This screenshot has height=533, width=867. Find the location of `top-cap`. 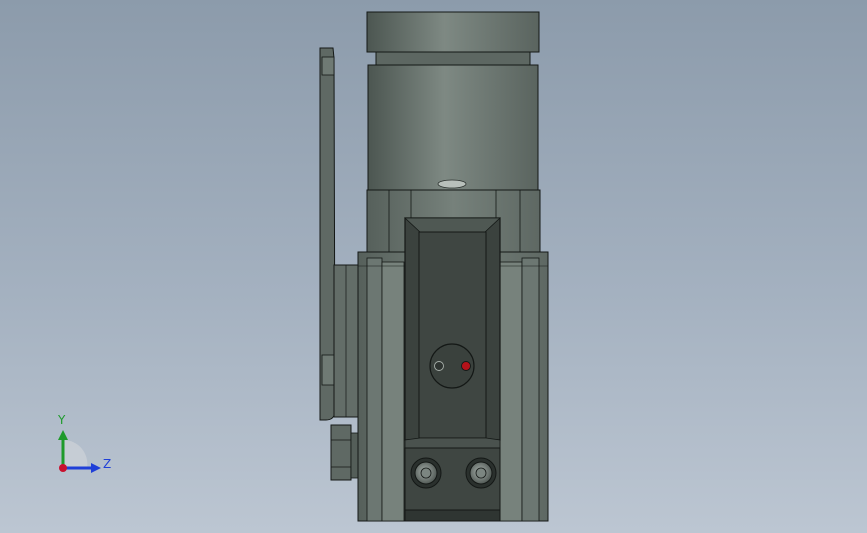

top-cap is located at coordinates (453, 38).